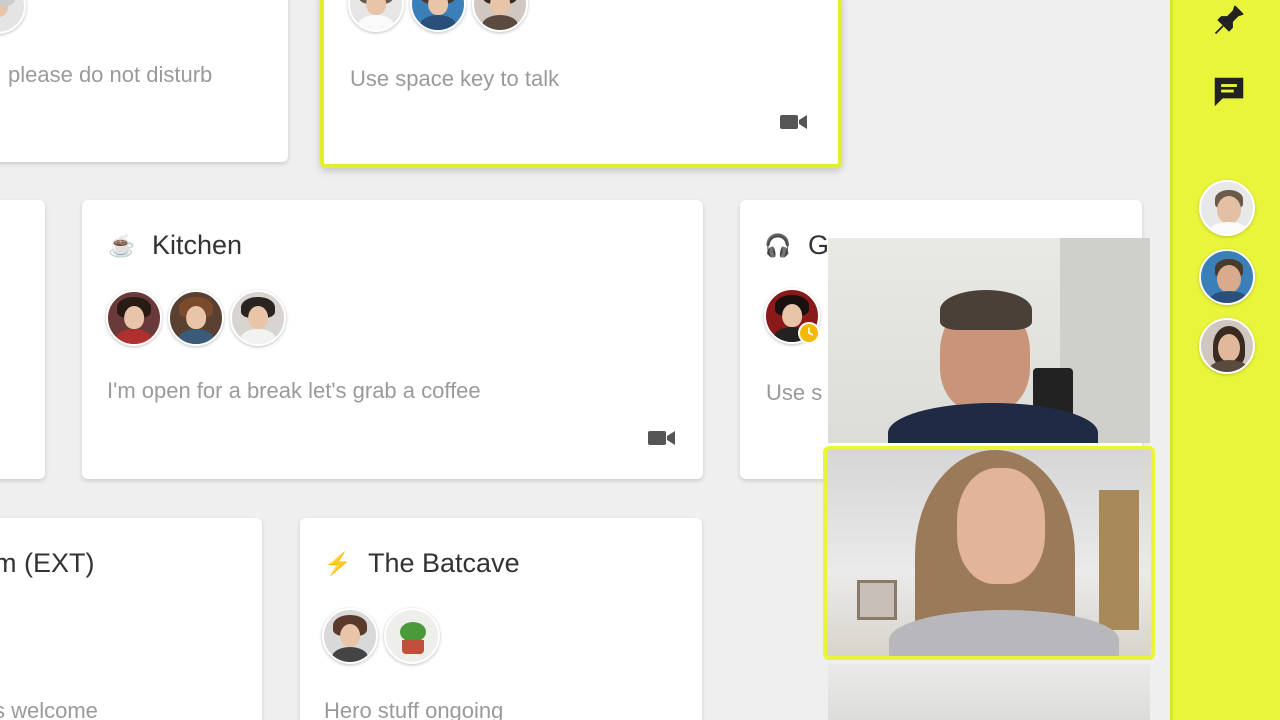  I want to click on room-title: 🎧 G, so click(796, 245).